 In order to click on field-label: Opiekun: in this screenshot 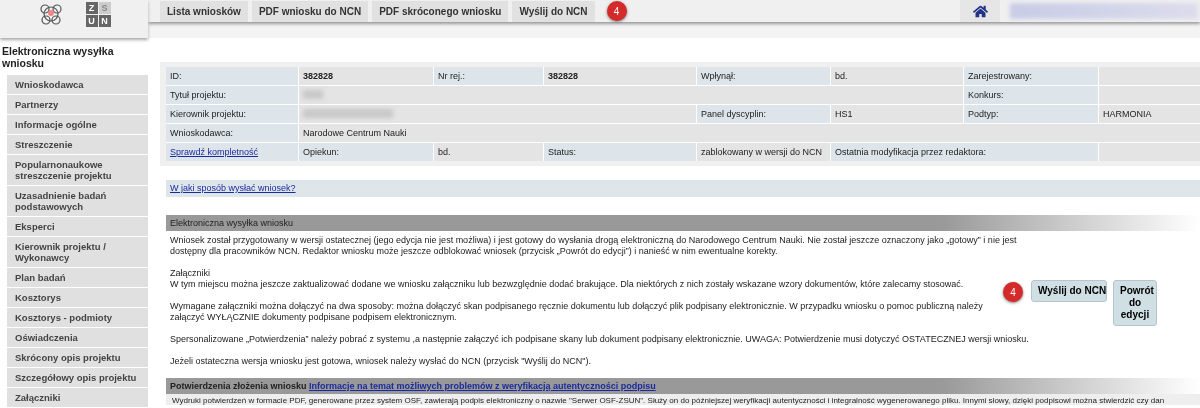, I will do `click(366, 152)`.